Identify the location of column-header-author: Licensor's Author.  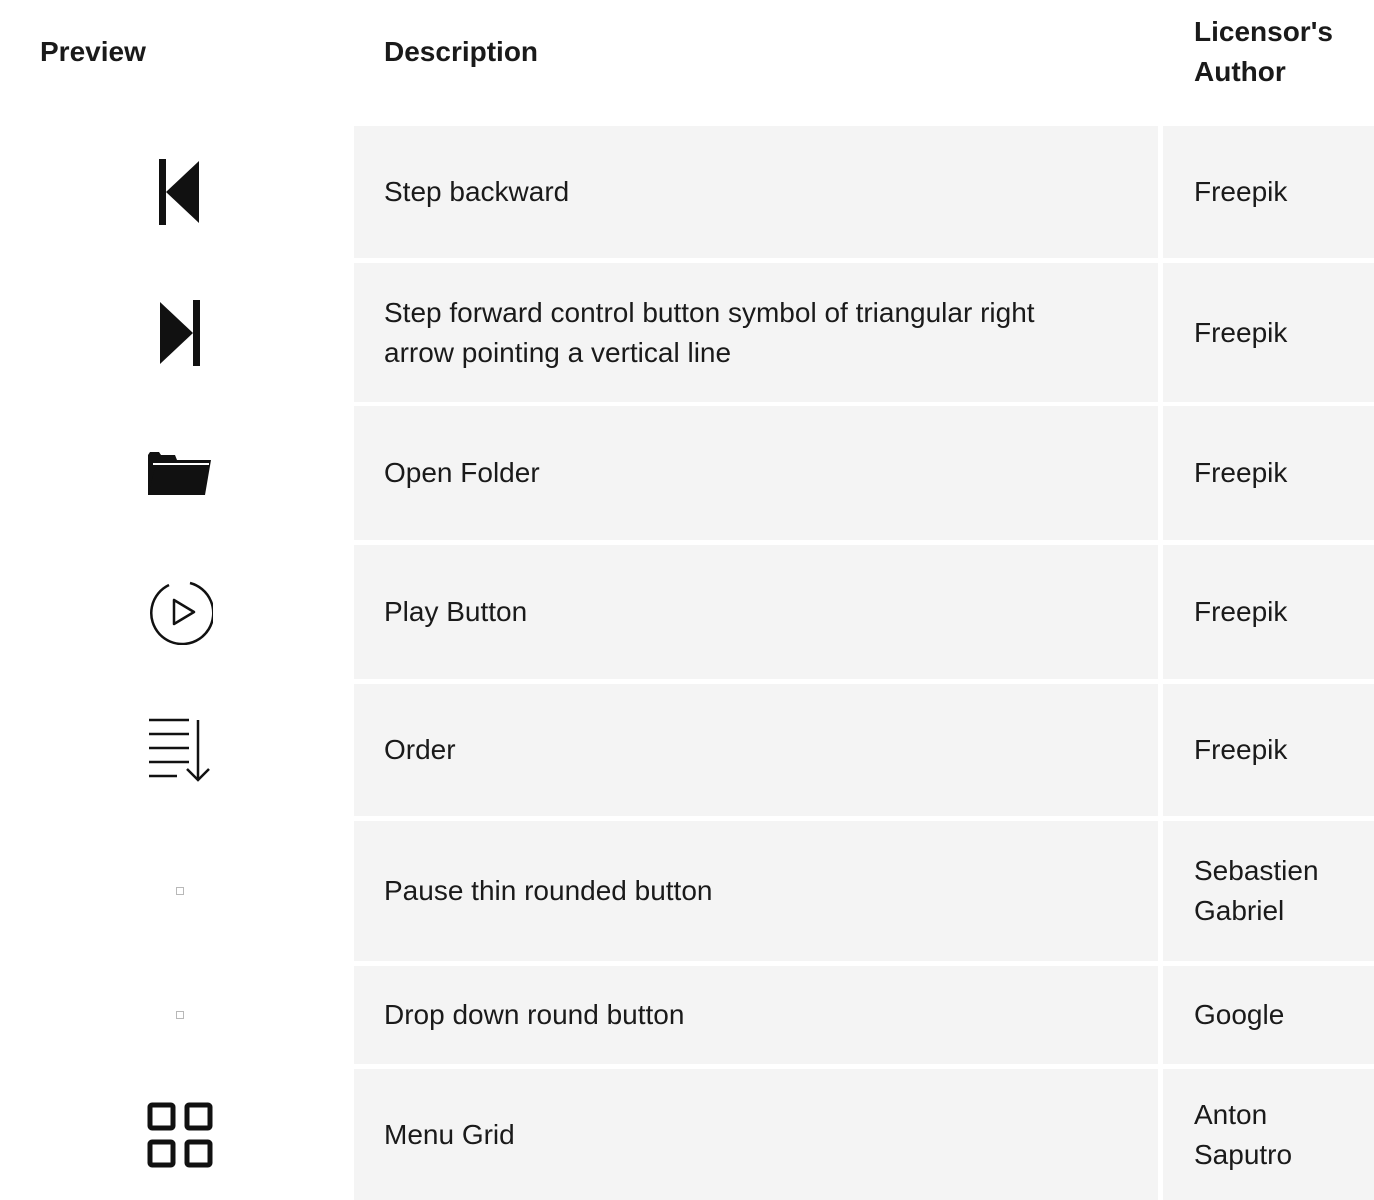
(1263, 51).